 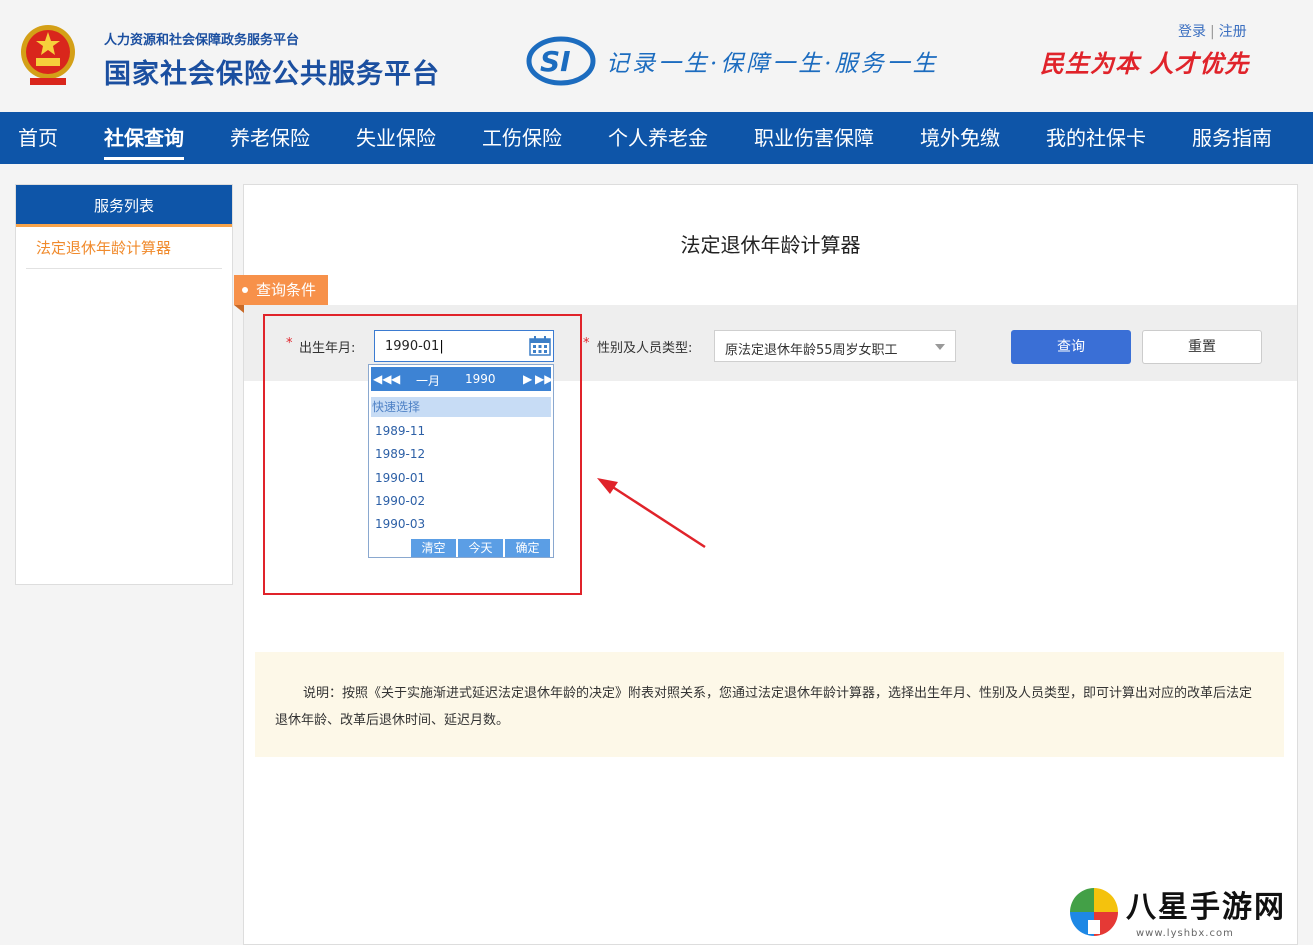 I want to click on annotation-arrow-icon, so click(x=651, y=513).